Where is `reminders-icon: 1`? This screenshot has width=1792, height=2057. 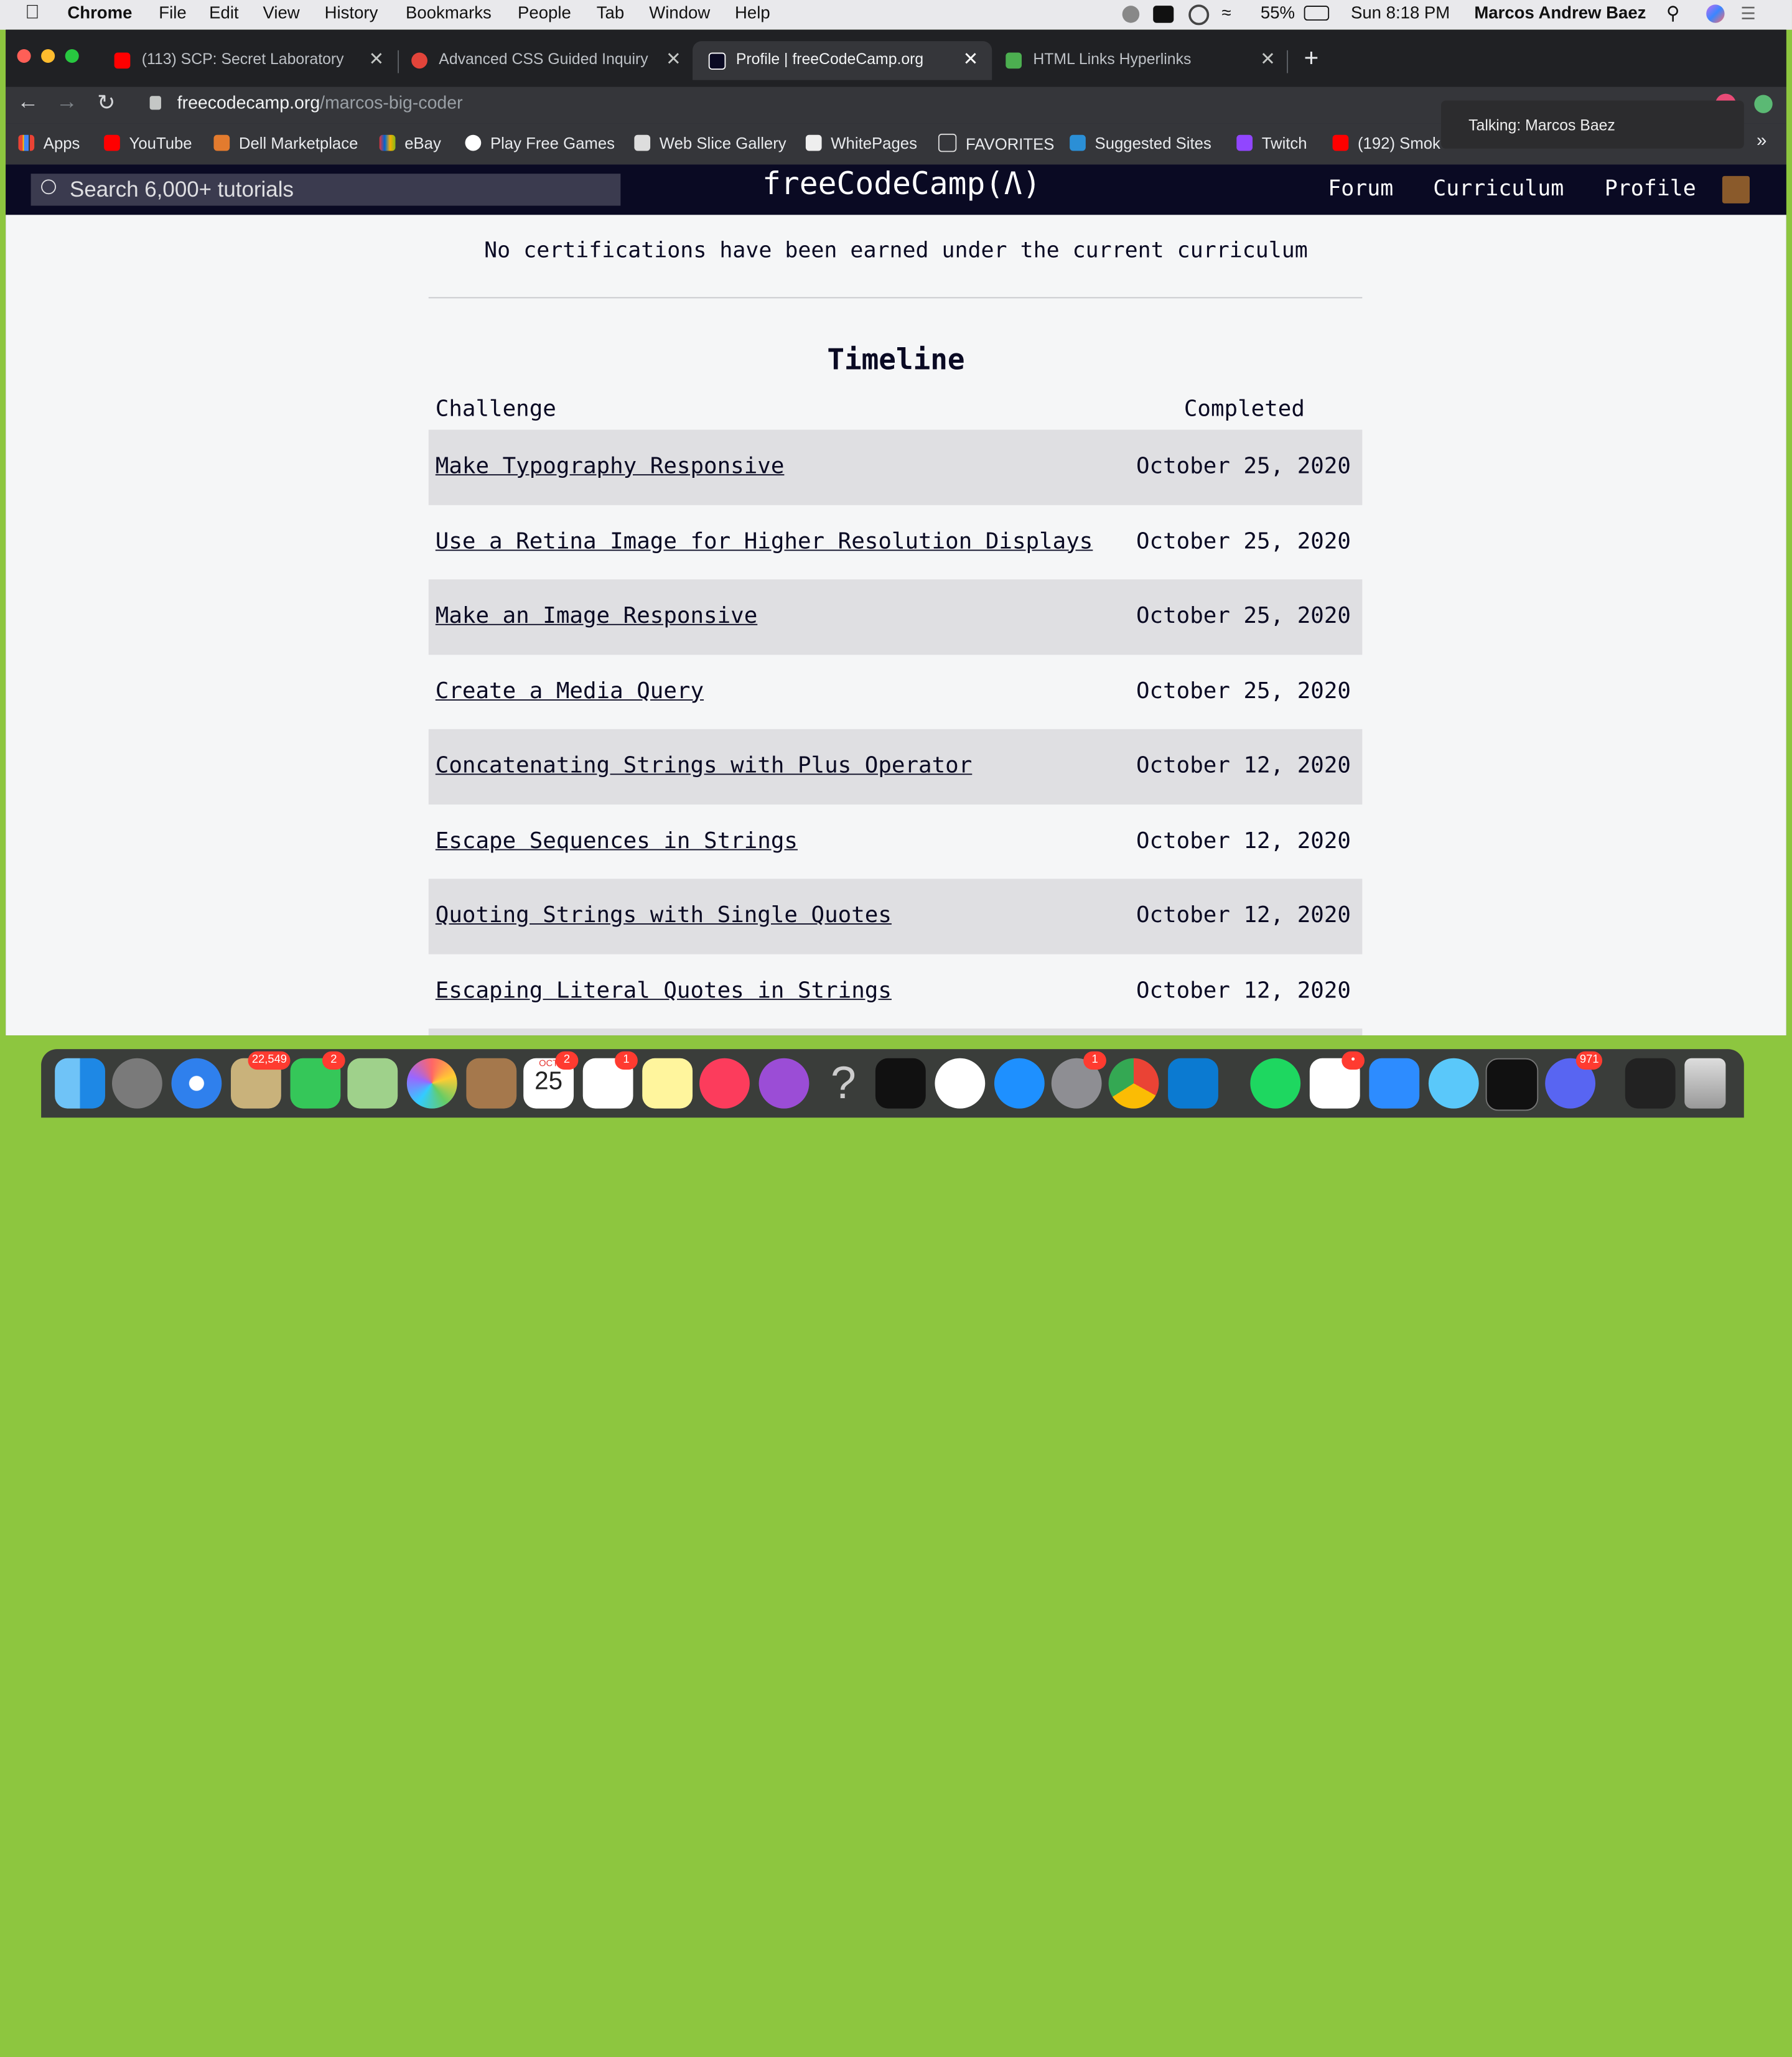 reminders-icon: 1 is located at coordinates (610, 1080).